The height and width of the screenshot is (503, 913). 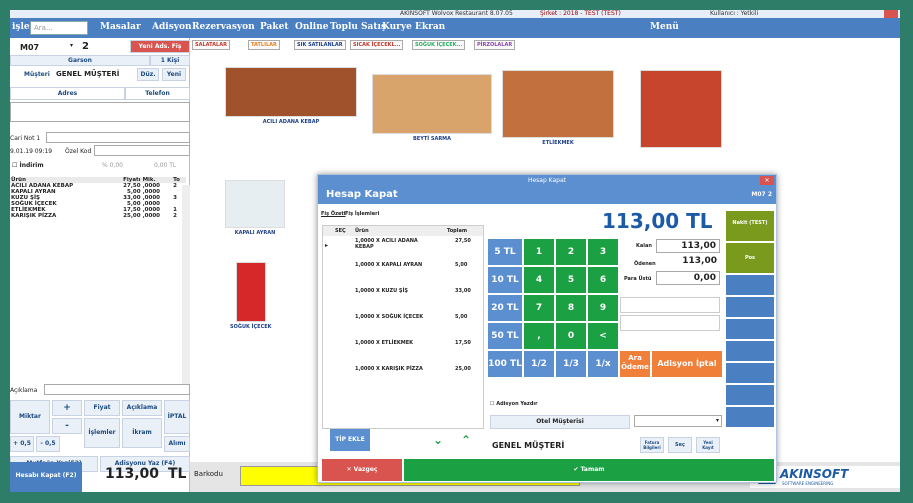 I want to click on hotel-select: ▾, so click(x=678, y=421).